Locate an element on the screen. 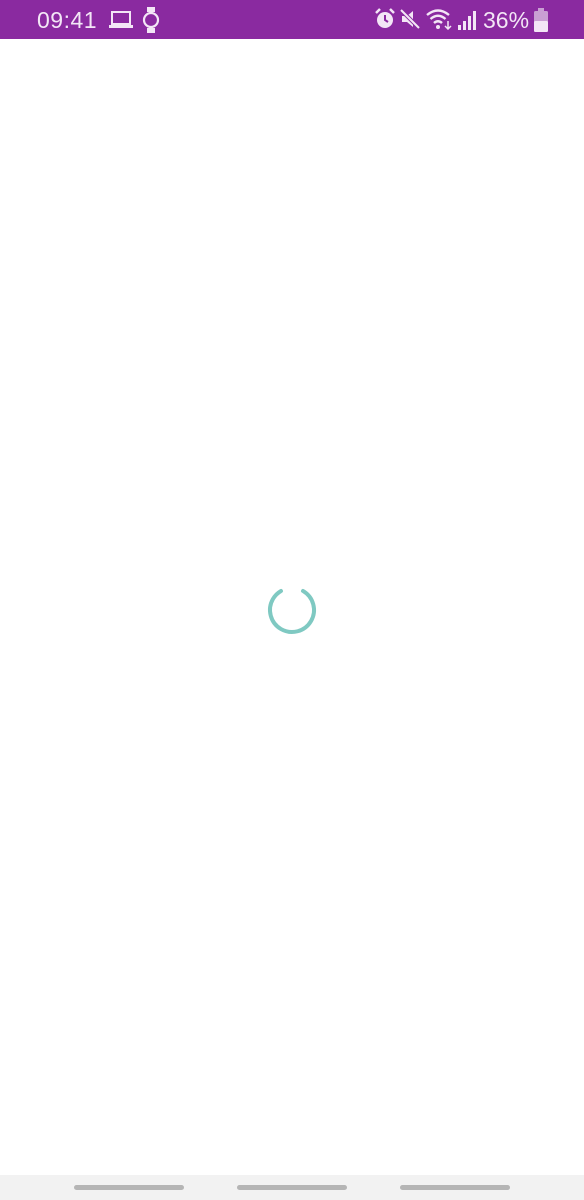 This screenshot has height=1200, width=584. signal-icon is located at coordinates (467, 20).